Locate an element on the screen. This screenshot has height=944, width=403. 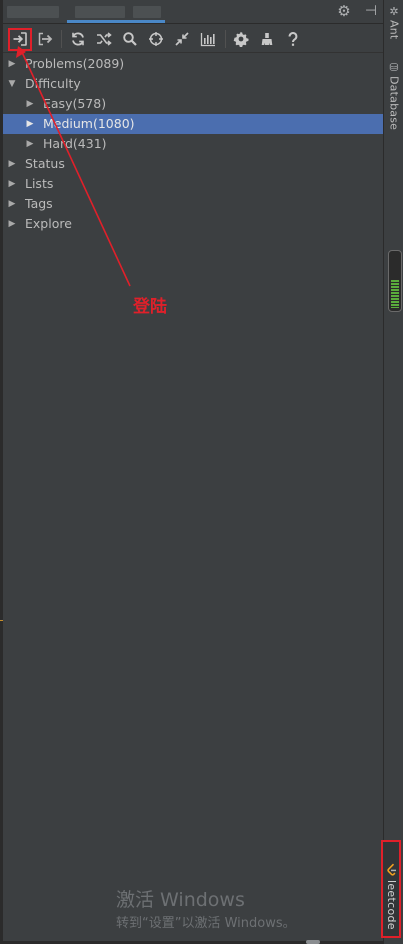
database-tool-tab: ⛁ Database is located at coordinates (393, 96).